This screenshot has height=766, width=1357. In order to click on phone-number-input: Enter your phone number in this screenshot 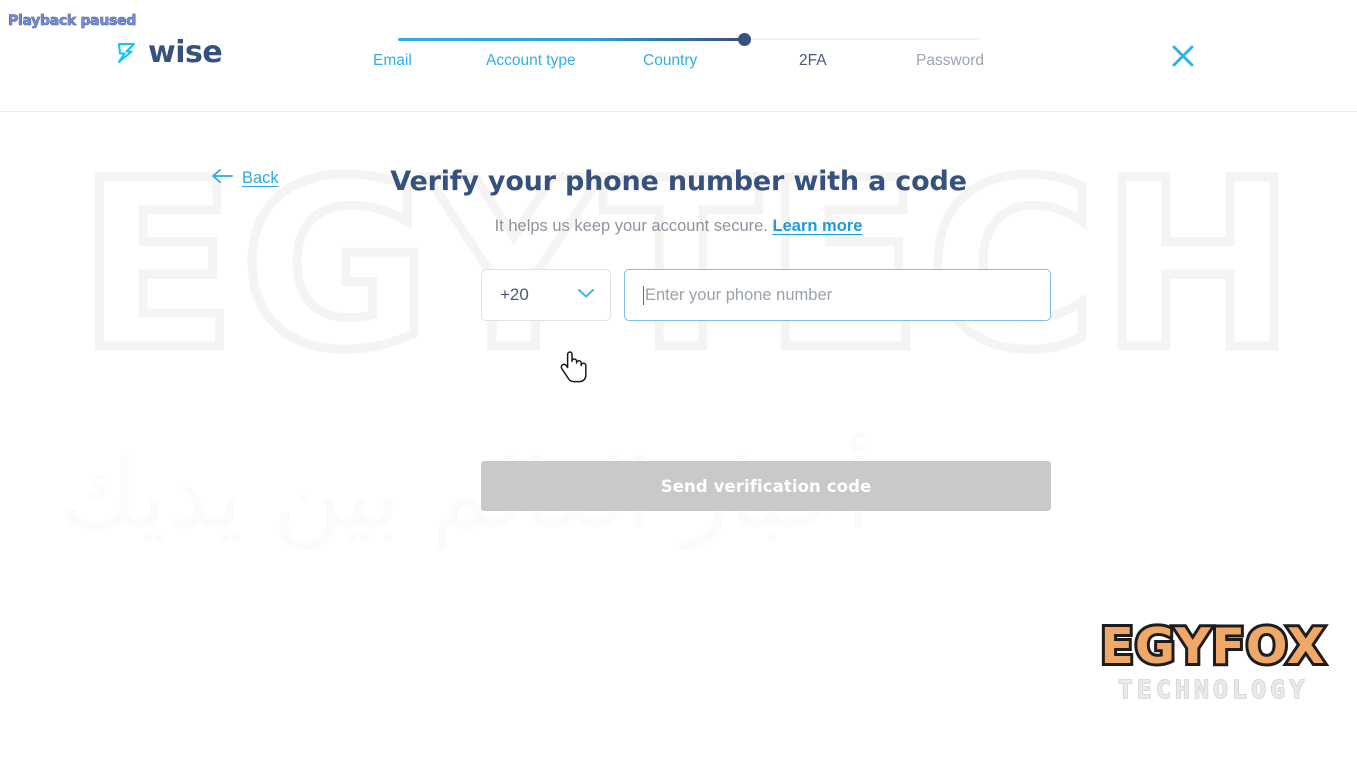, I will do `click(837, 295)`.